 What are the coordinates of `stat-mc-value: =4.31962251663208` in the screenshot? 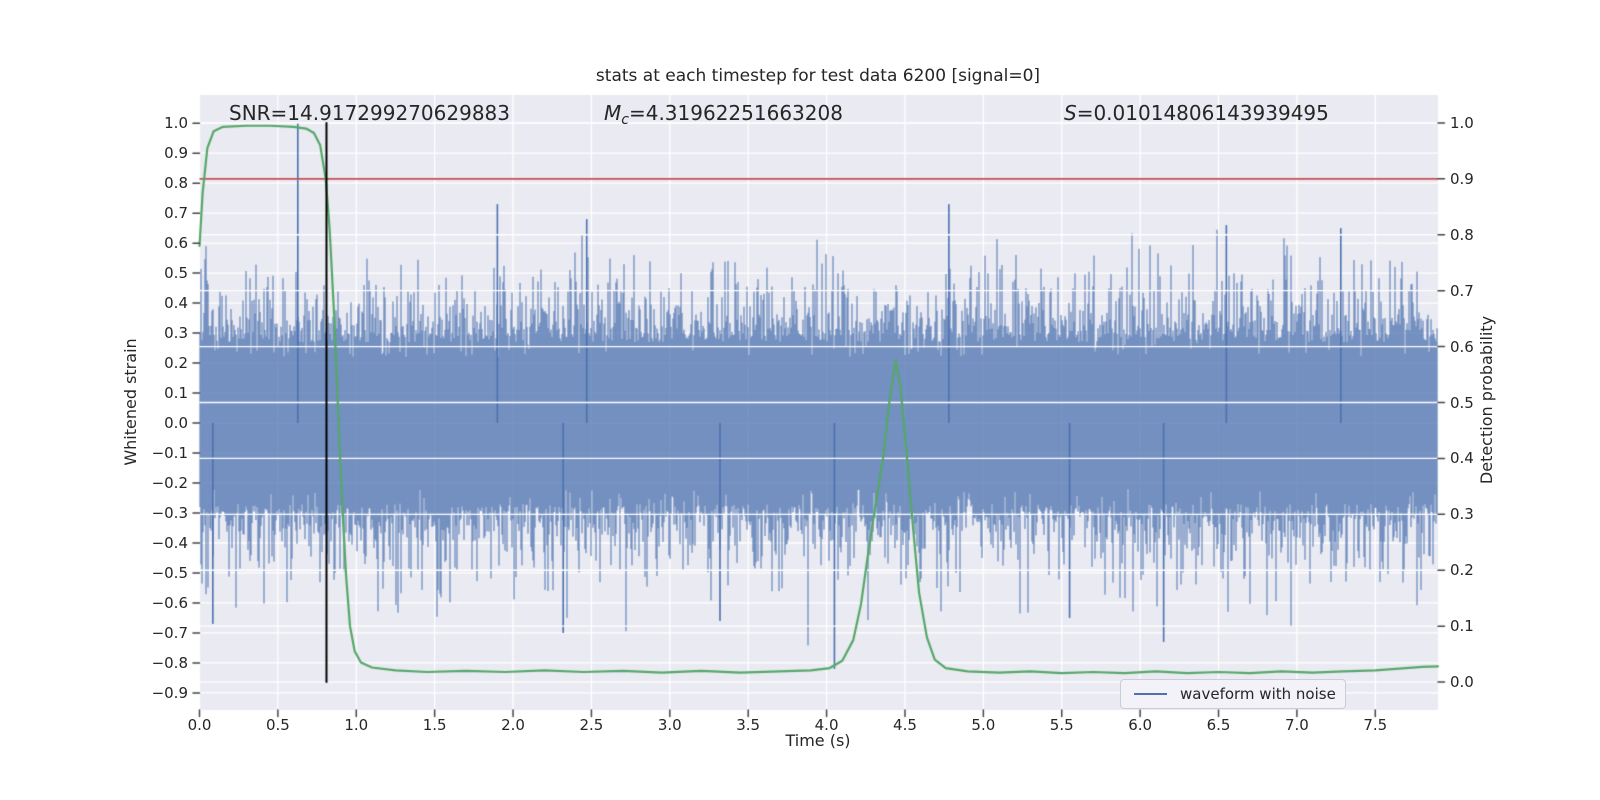 It's located at (735, 113).